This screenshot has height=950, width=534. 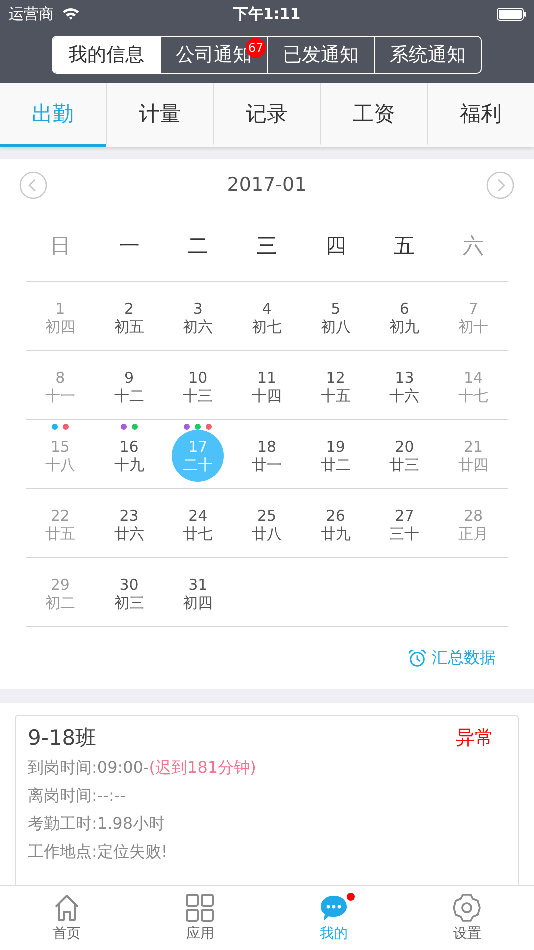 I want to click on calendar-day: 11 十四, so click(x=266, y=387).